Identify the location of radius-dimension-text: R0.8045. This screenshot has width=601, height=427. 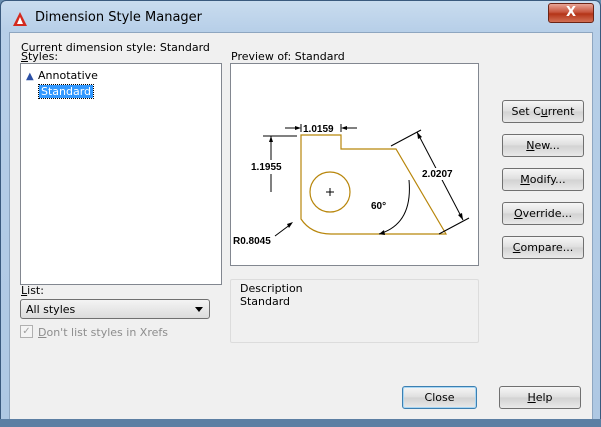
(252, 241).